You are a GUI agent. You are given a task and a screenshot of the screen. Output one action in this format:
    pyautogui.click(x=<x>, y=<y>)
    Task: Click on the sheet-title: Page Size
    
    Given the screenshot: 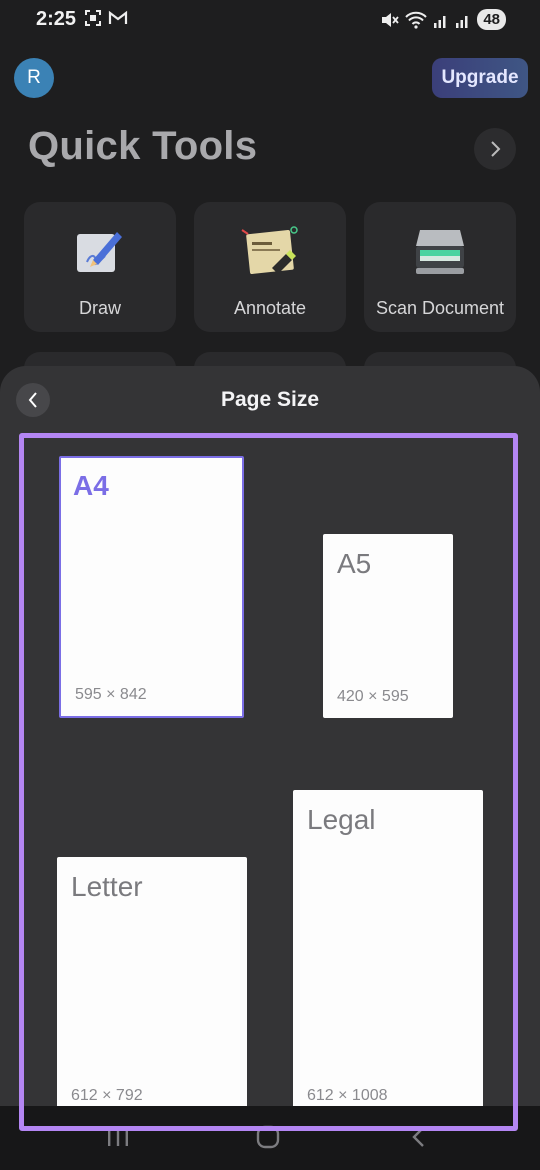 What is the action you would take?
    pyautogui.click(x=270, y=399)
    